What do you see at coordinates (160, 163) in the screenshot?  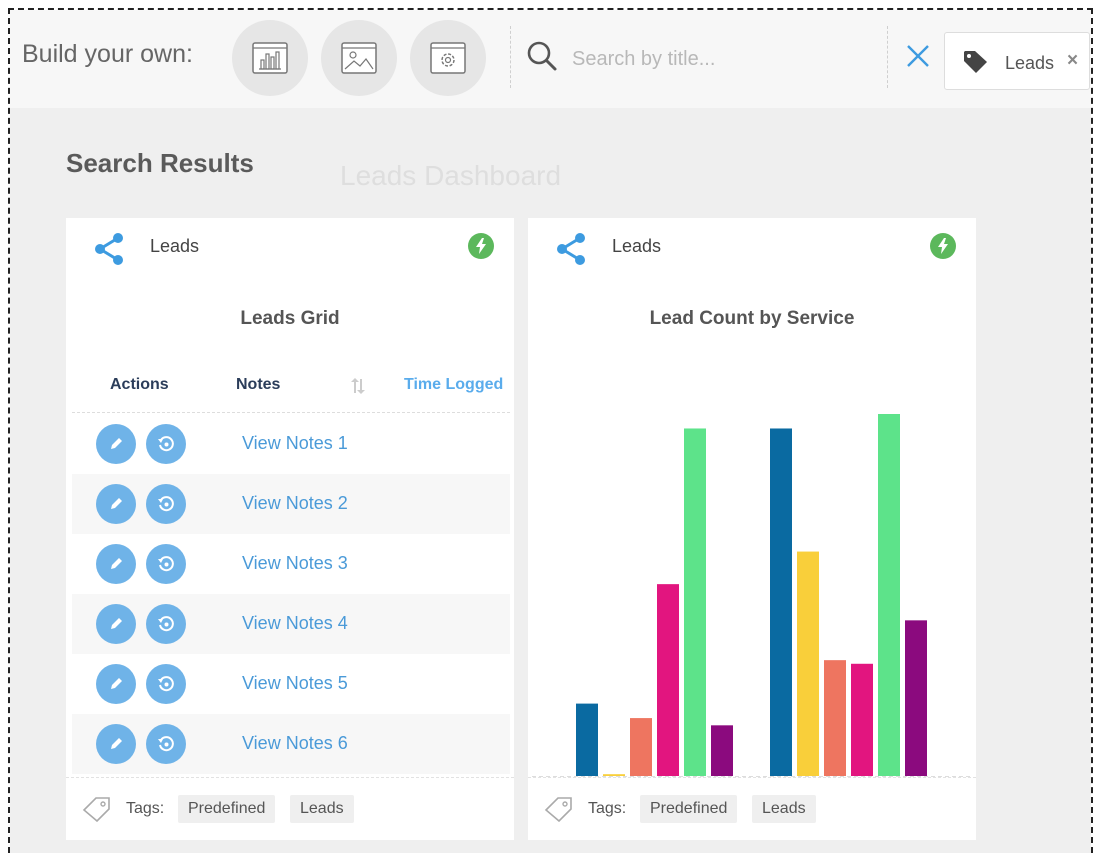 I see `search-results-title: Search Results` at bounding box center [160, 163].